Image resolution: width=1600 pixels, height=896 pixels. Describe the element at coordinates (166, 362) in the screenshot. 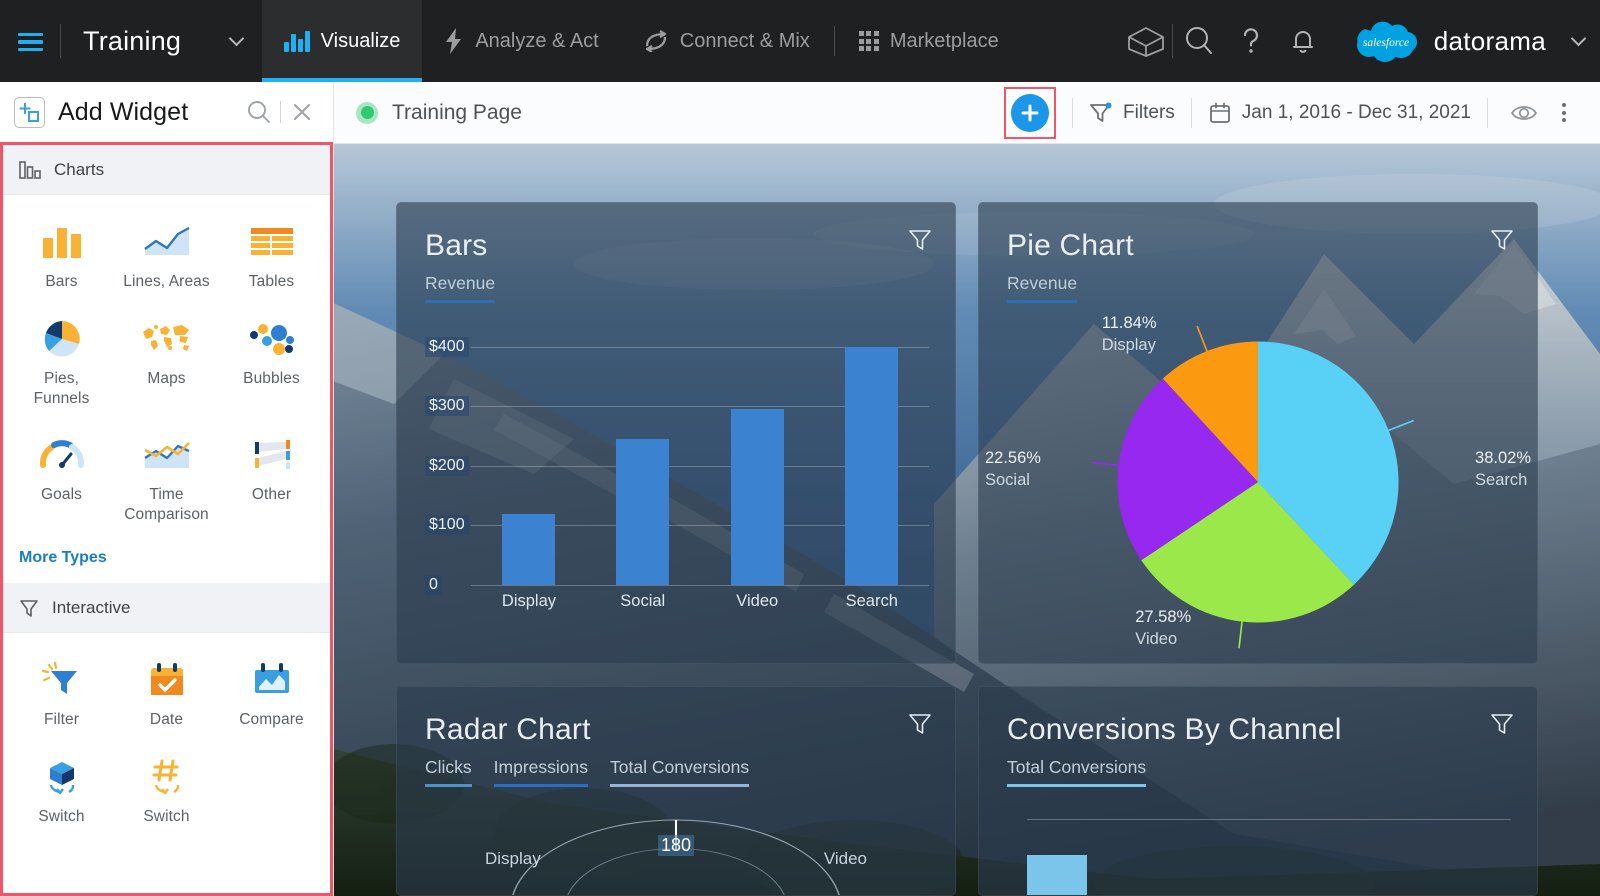

I see `widget-type-maps: Maps` at that location.